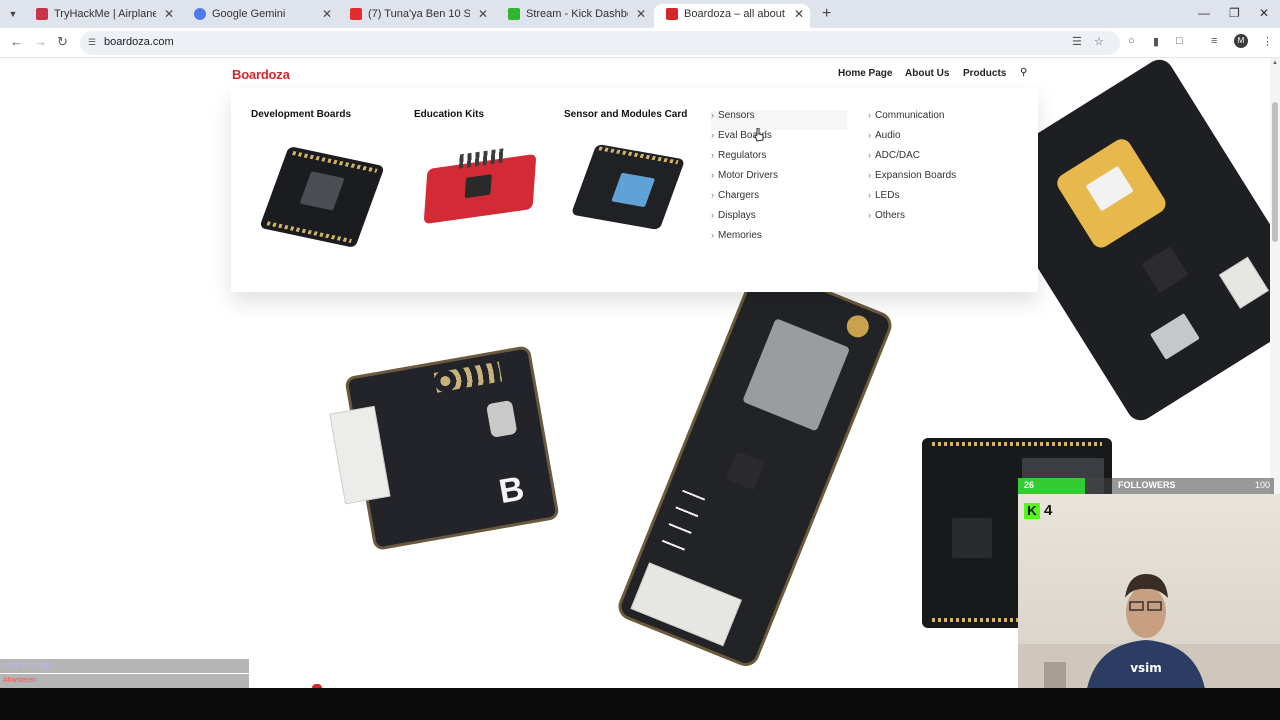  Describe the element at coordinates (62, 42) in the screenshot. I see `reload-icon: ↻` at that location.